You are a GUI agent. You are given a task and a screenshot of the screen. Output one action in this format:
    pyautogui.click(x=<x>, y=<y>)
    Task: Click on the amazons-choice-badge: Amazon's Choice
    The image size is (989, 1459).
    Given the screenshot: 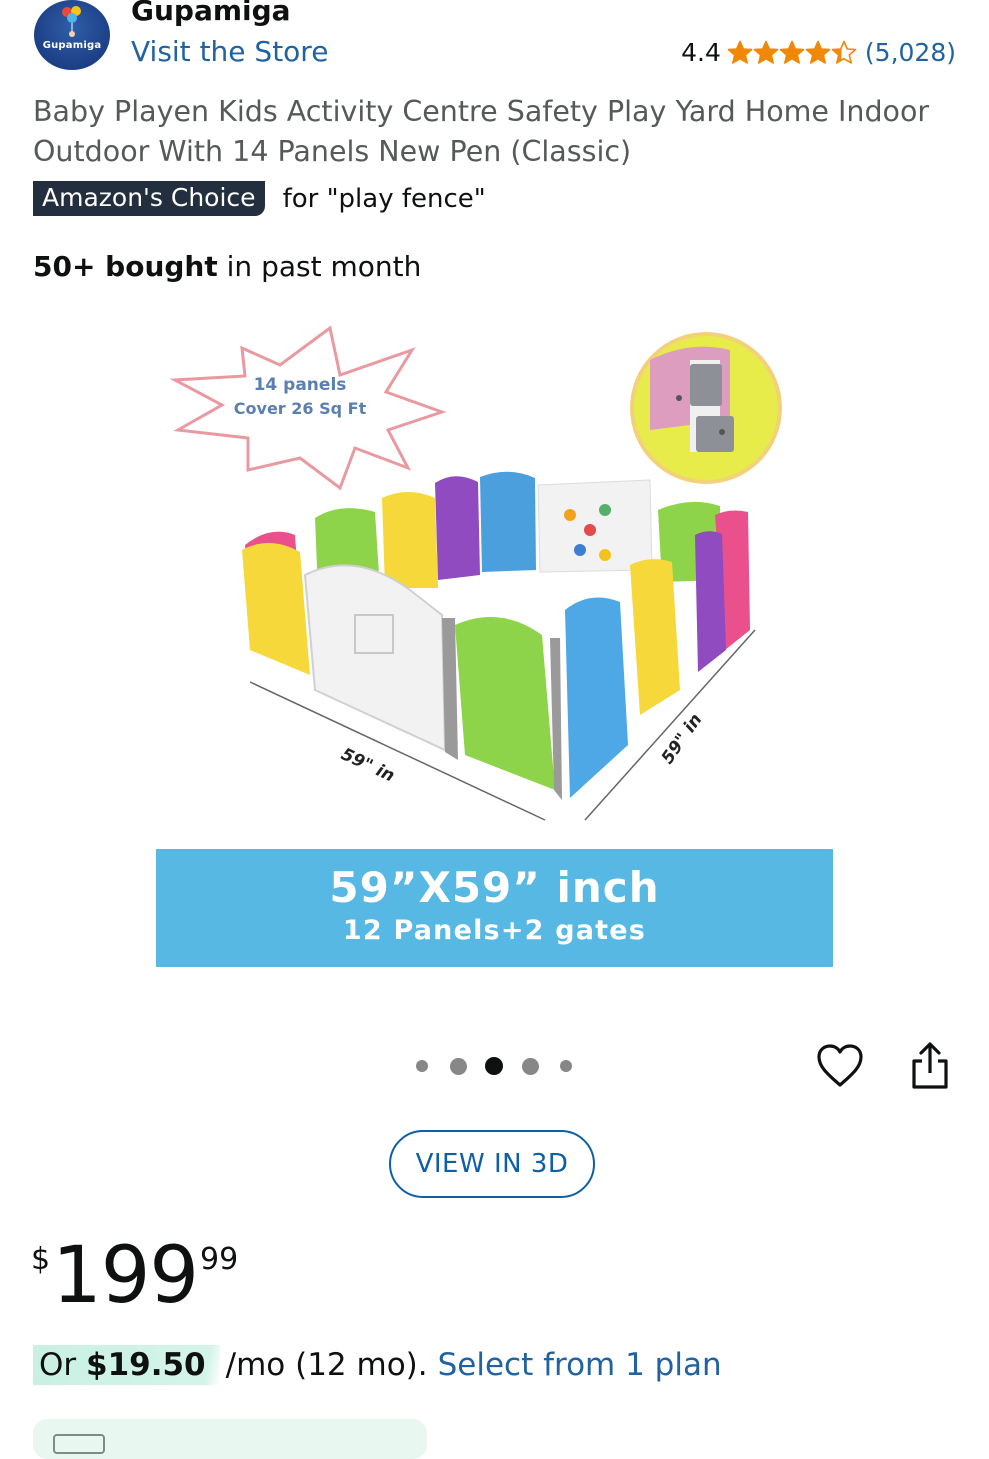 What is the action you would take?
    pyautogui.click(x=149, y=198)
    